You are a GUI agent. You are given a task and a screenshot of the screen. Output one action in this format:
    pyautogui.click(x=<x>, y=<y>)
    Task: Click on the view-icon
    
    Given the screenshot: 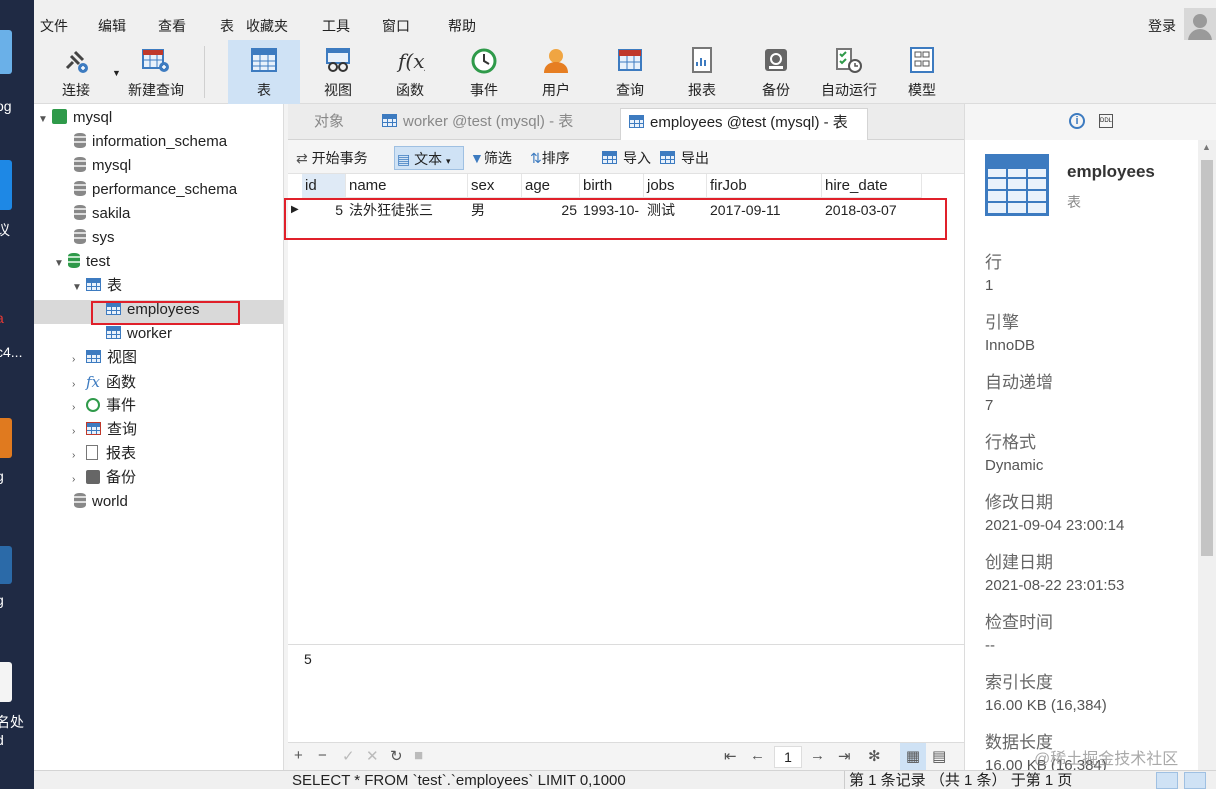 What is the action you would take?
    pyautogui.click(x=93, y=356)
    